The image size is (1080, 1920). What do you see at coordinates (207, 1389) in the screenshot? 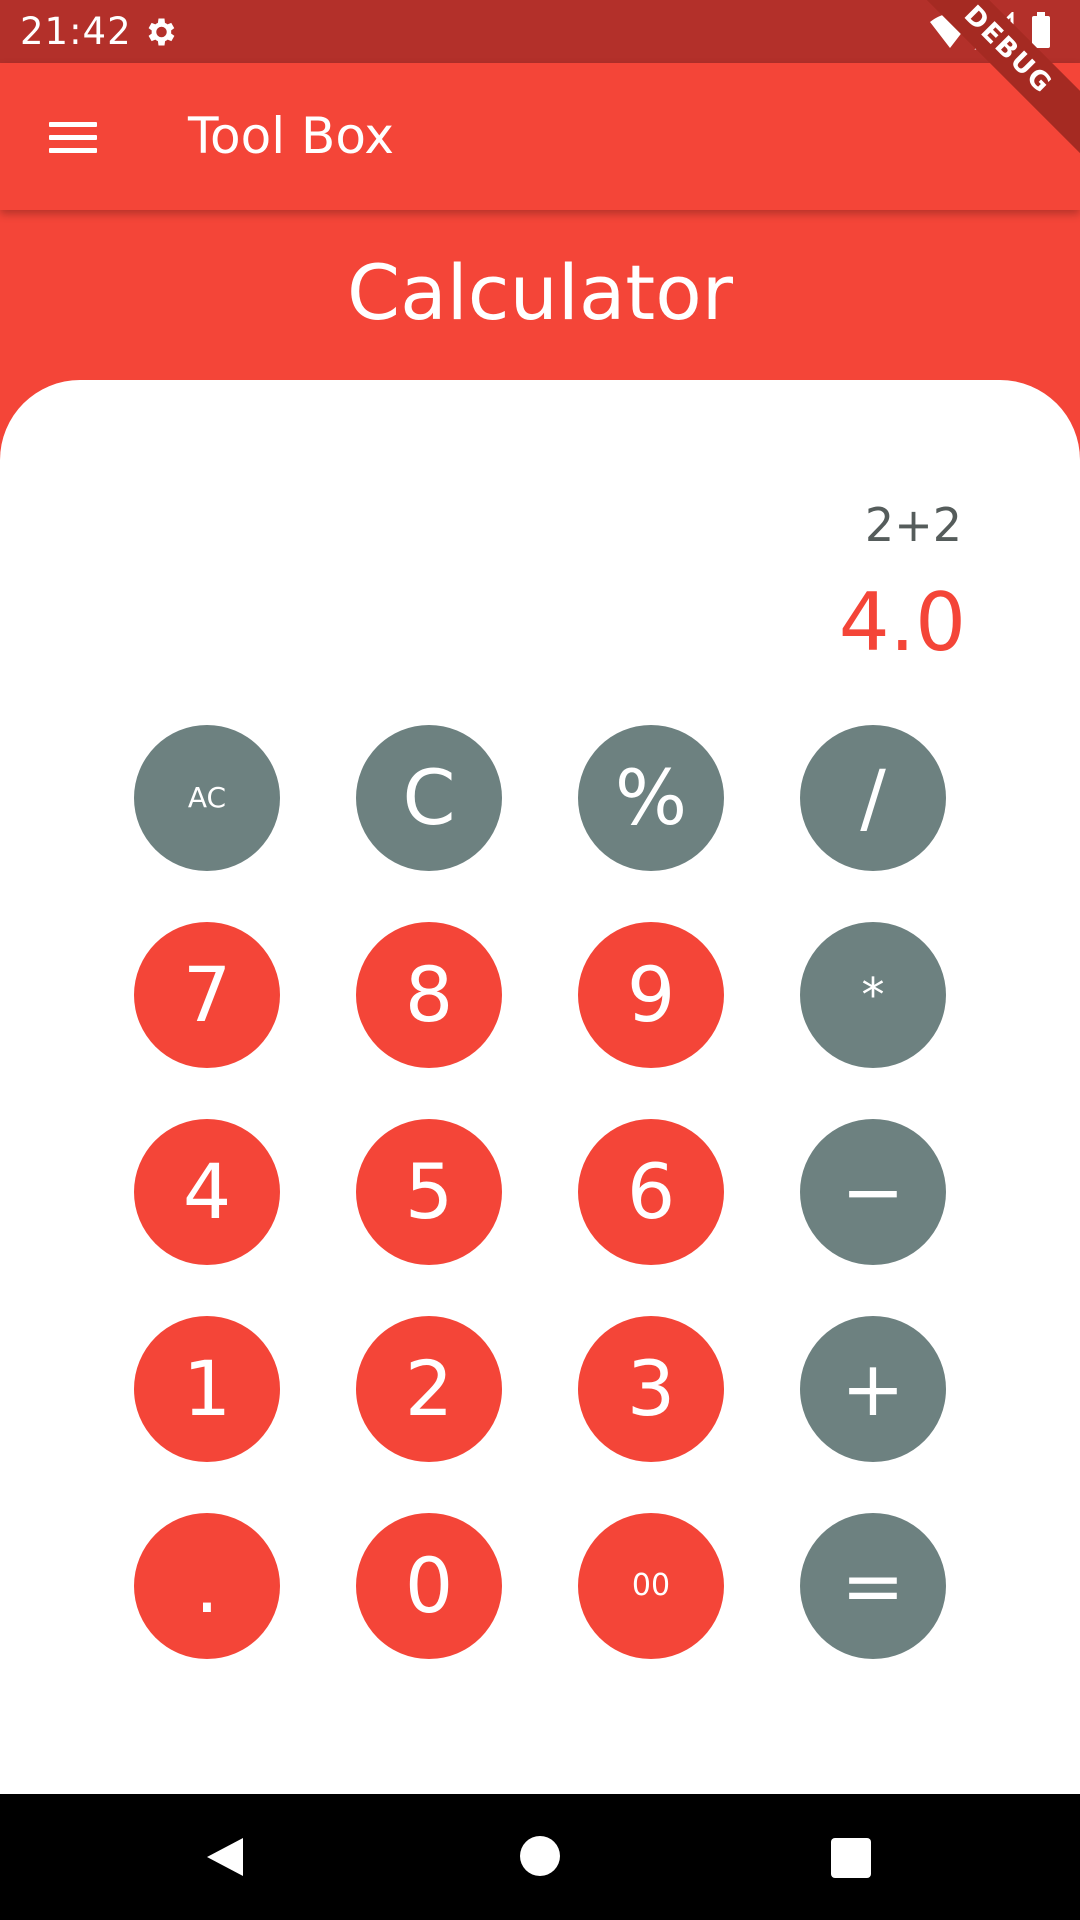
I see `digit-1-button: 1` at bounding box center [207, 1389].